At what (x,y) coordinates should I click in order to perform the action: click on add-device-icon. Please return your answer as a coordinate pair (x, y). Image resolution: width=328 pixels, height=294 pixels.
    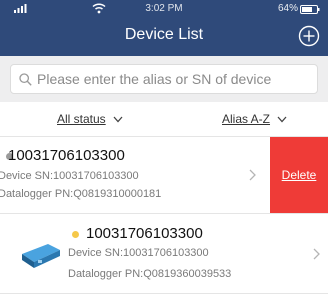
    Looking at the image, I should click on (309, 36).